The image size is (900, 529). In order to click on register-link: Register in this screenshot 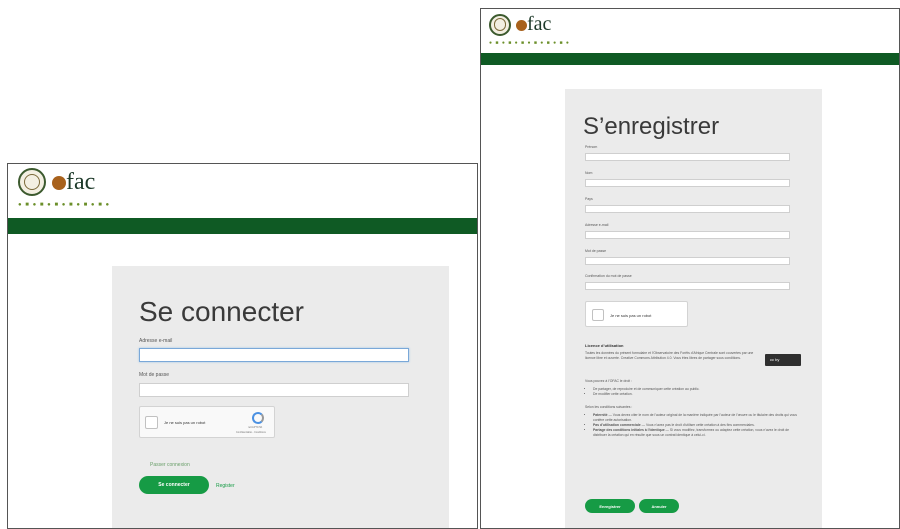, I will do `click(225, 486)`.